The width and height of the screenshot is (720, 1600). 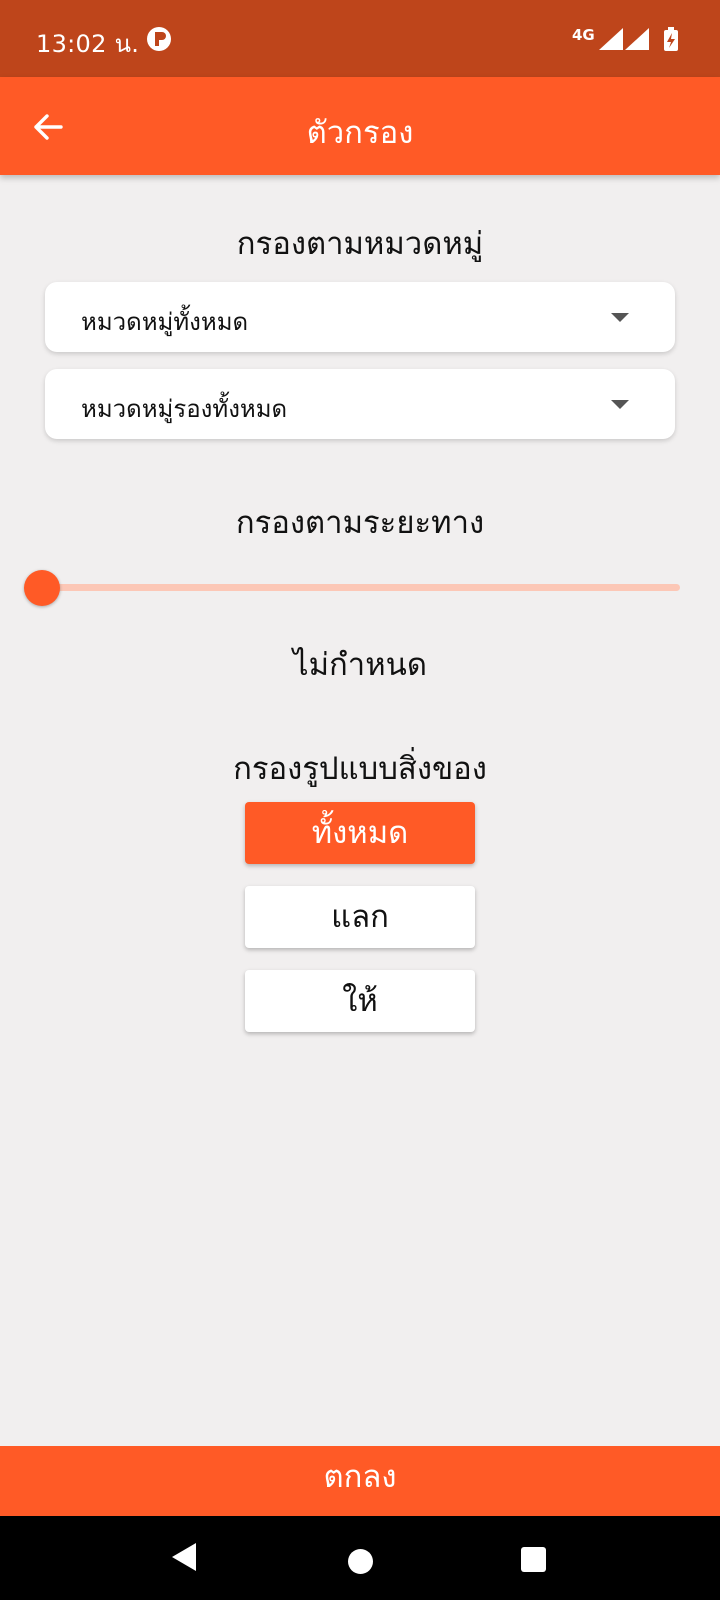 I want to click on system-nav-bar, so click(x=360, y=1558).